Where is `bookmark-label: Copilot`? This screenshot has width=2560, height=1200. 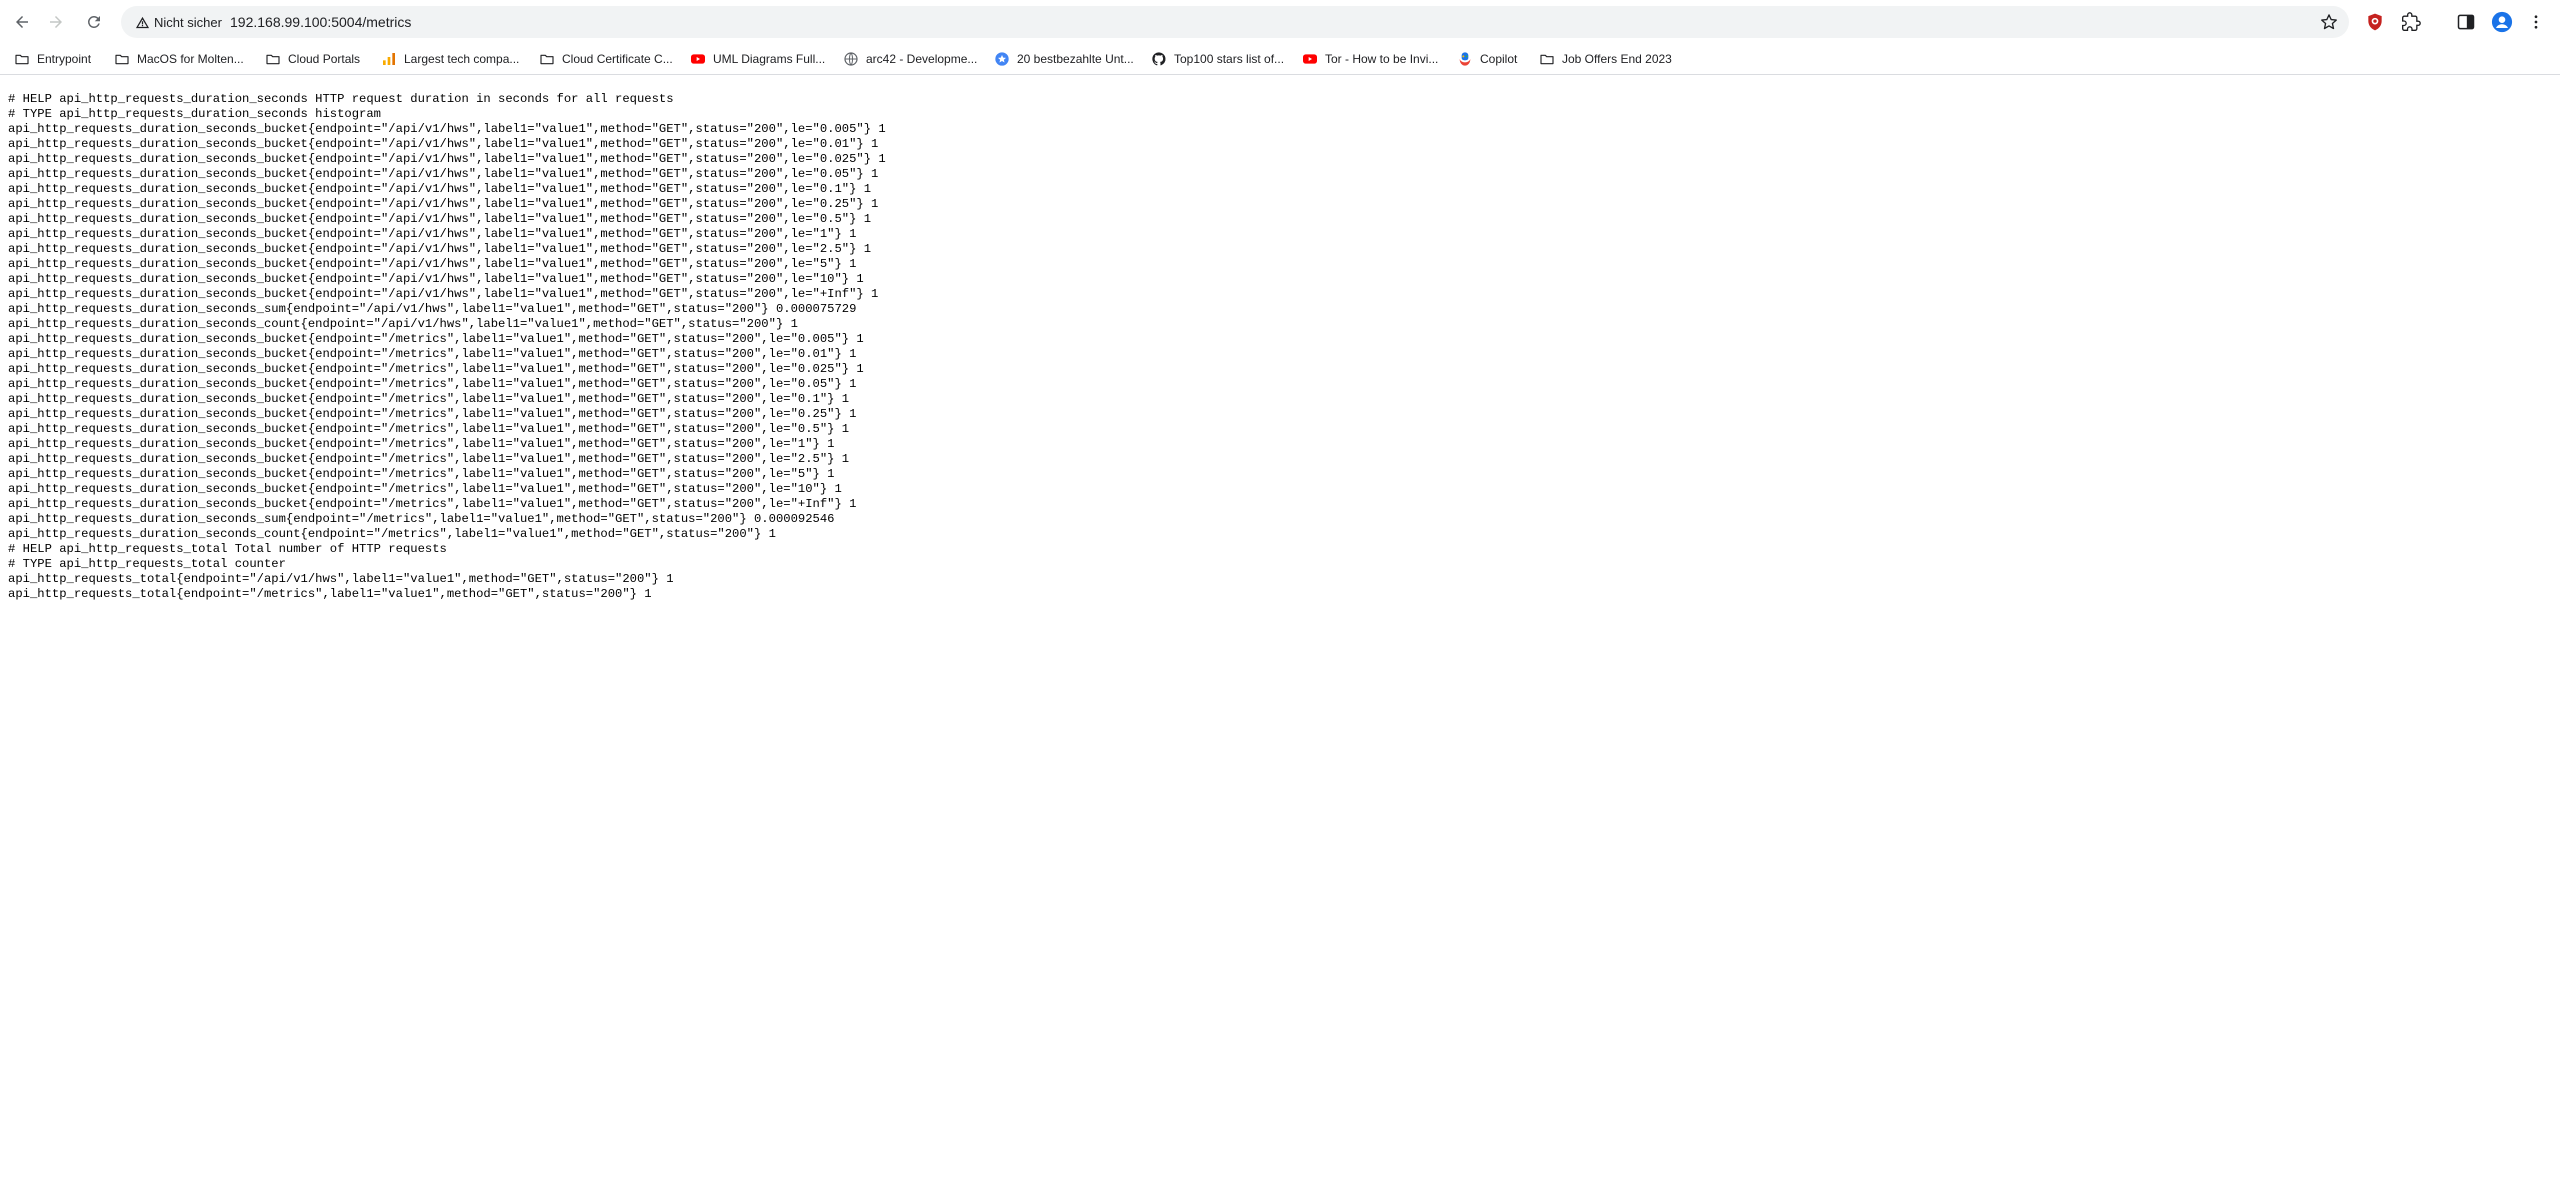
bookmark-label: Copilot is located at coordinates (1499, 59).